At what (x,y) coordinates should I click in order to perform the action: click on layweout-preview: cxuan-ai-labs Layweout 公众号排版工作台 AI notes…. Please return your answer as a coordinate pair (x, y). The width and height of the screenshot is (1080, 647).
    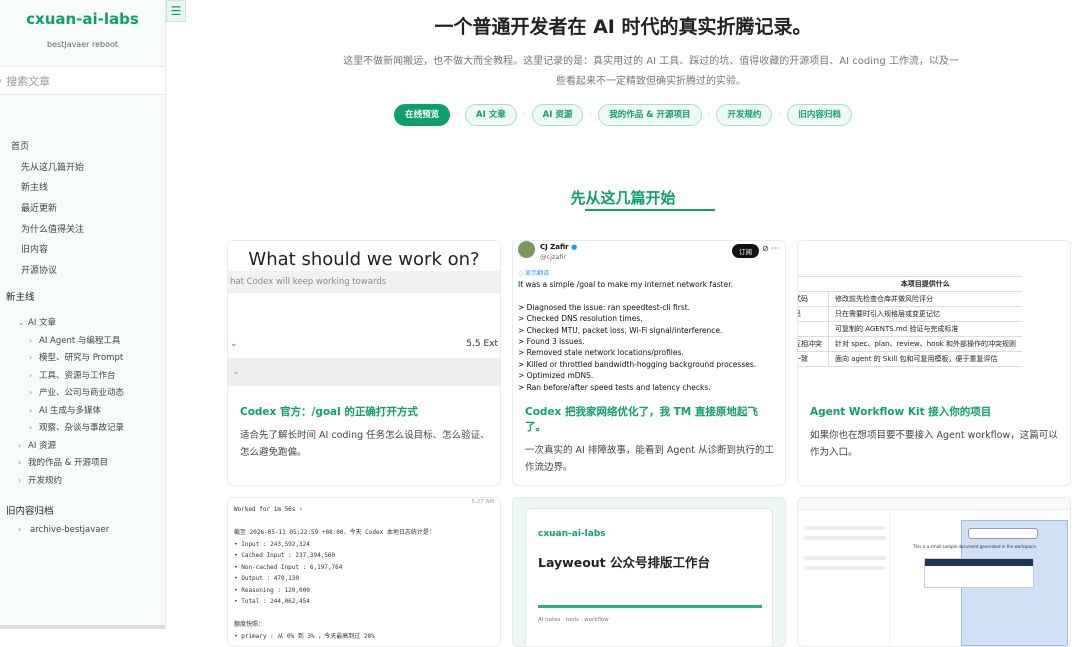
    Looking at the image, I should click on (649, 577).